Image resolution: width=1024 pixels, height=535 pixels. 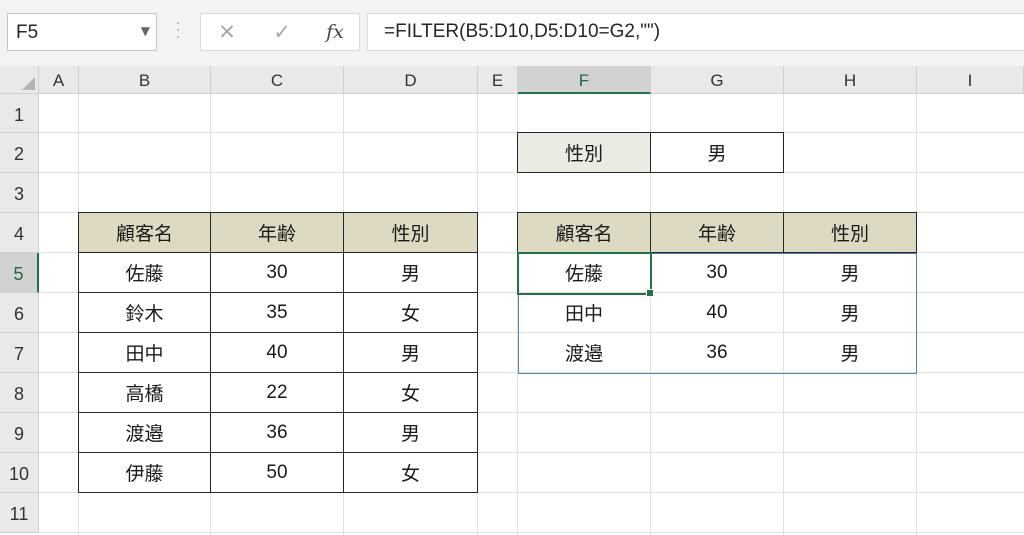 I want to click on result-table-cell: 40, so click(x=717, y=312).